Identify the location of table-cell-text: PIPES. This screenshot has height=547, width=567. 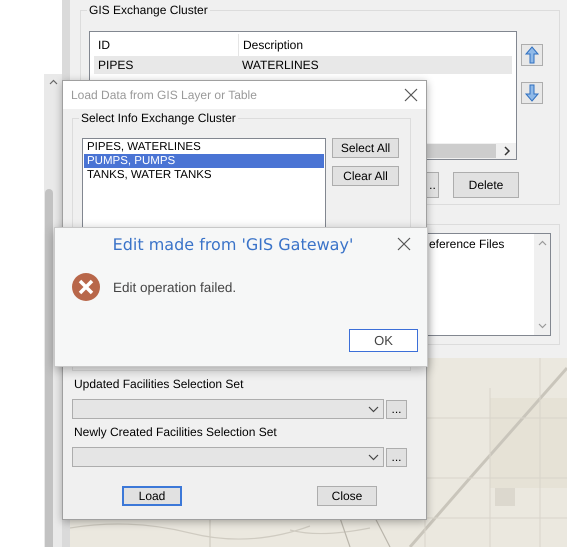
(115, 65).